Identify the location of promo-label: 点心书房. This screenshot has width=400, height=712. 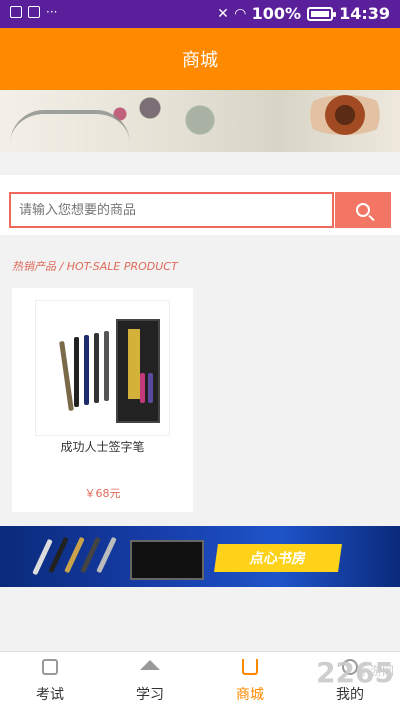
(277, 559).